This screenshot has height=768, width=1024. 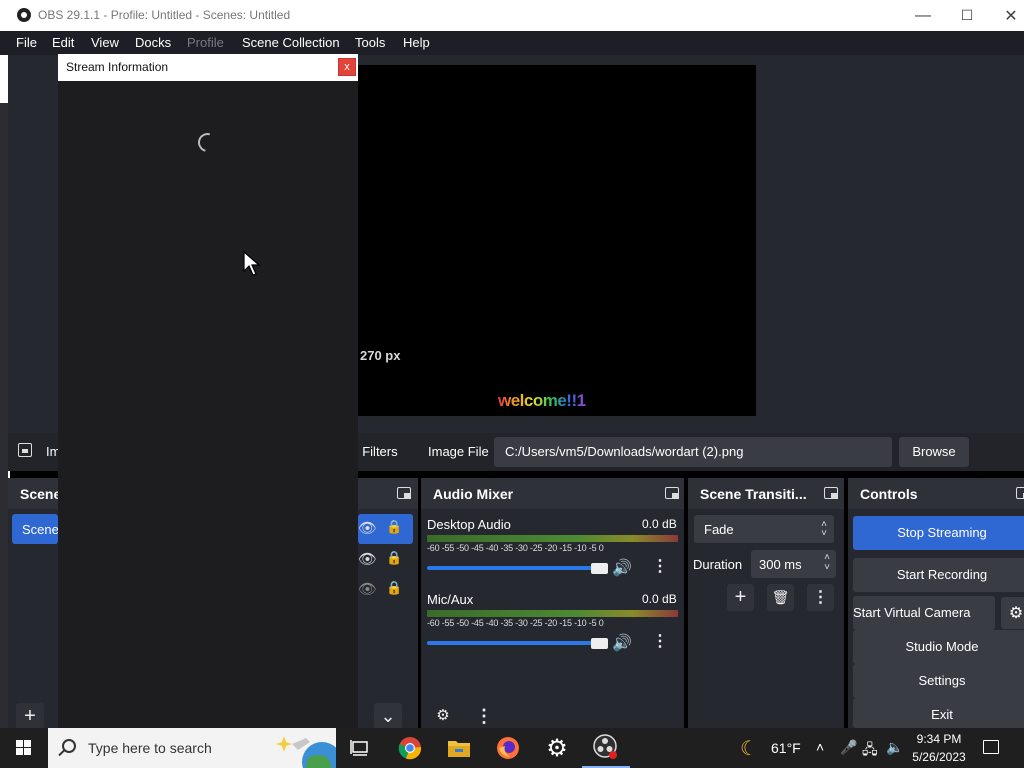 What do you see at coordinates (388, 716) in the screenshot?
I see `move-down-icon: ⌄` at bounding box center [388, 716].